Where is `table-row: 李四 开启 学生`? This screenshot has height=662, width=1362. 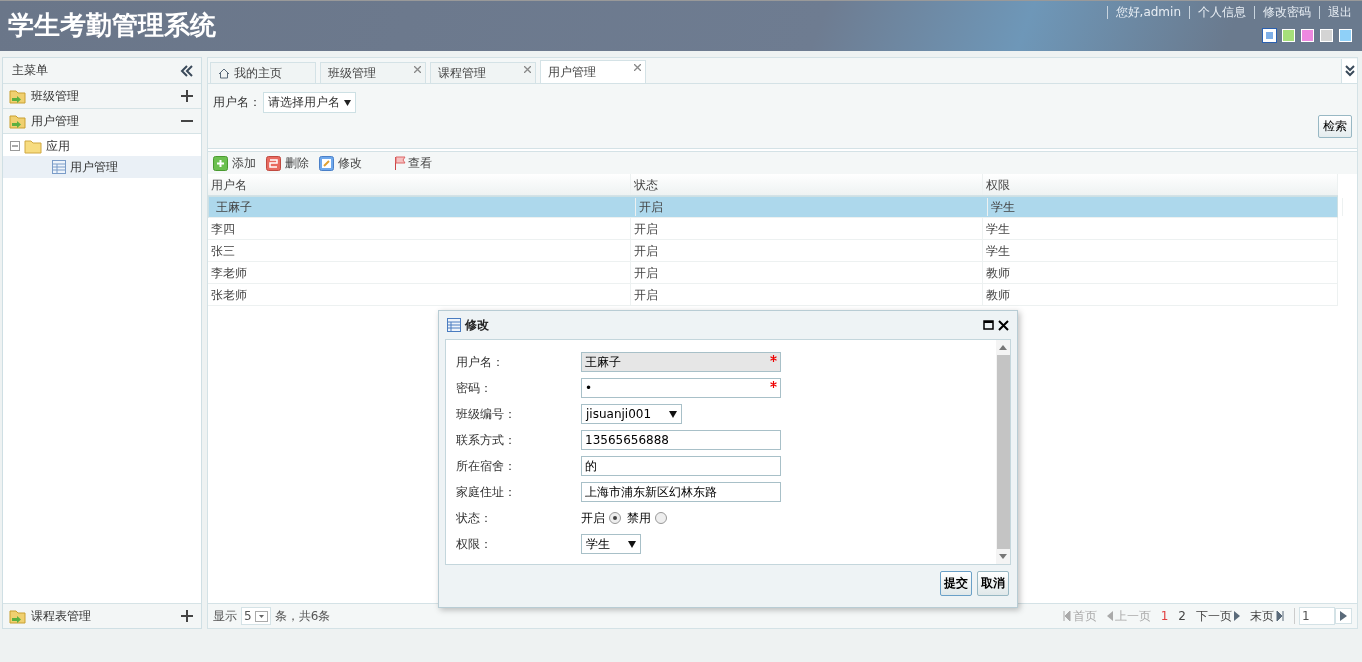 table-row: 李四 开启 学生 is located at coordinates (773, 229).